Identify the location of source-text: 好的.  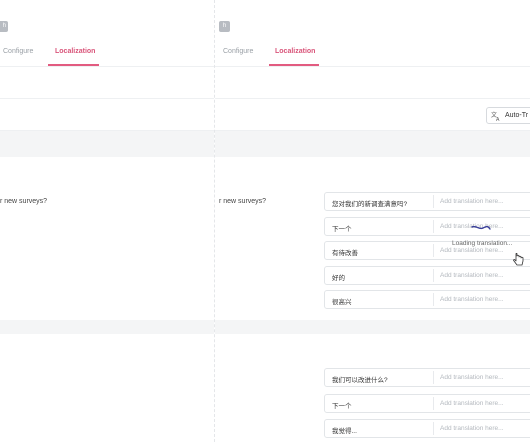
(338, 278).